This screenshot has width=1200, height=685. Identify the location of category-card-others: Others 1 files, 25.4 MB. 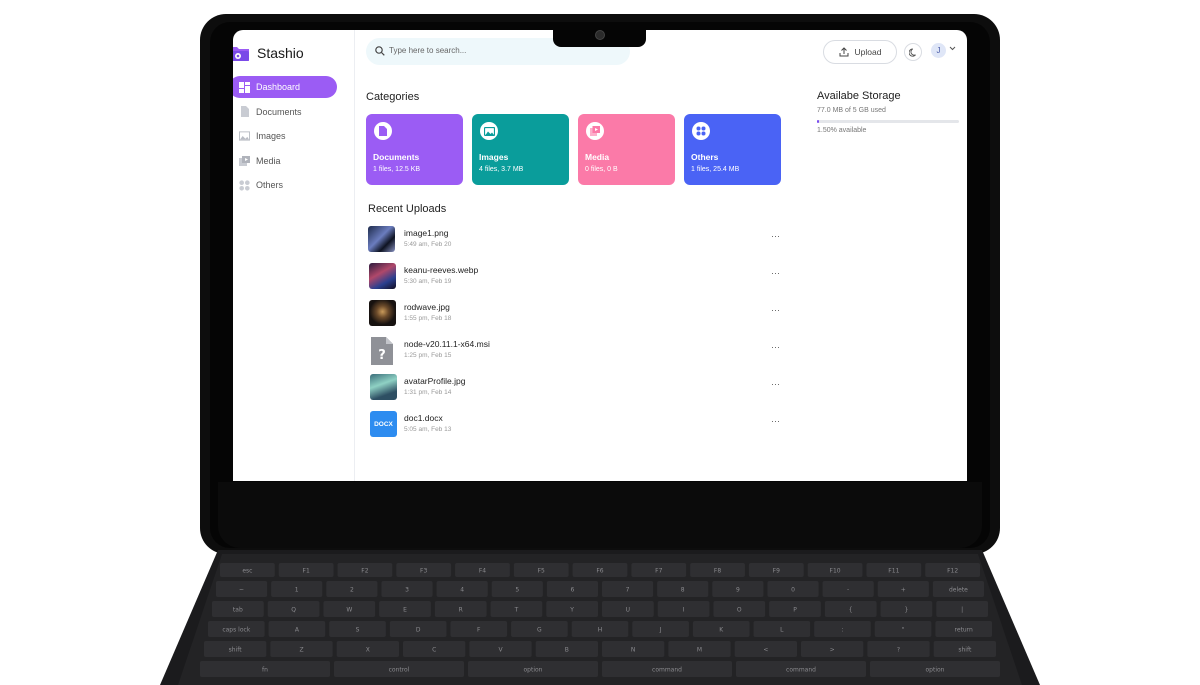
(732, 149).